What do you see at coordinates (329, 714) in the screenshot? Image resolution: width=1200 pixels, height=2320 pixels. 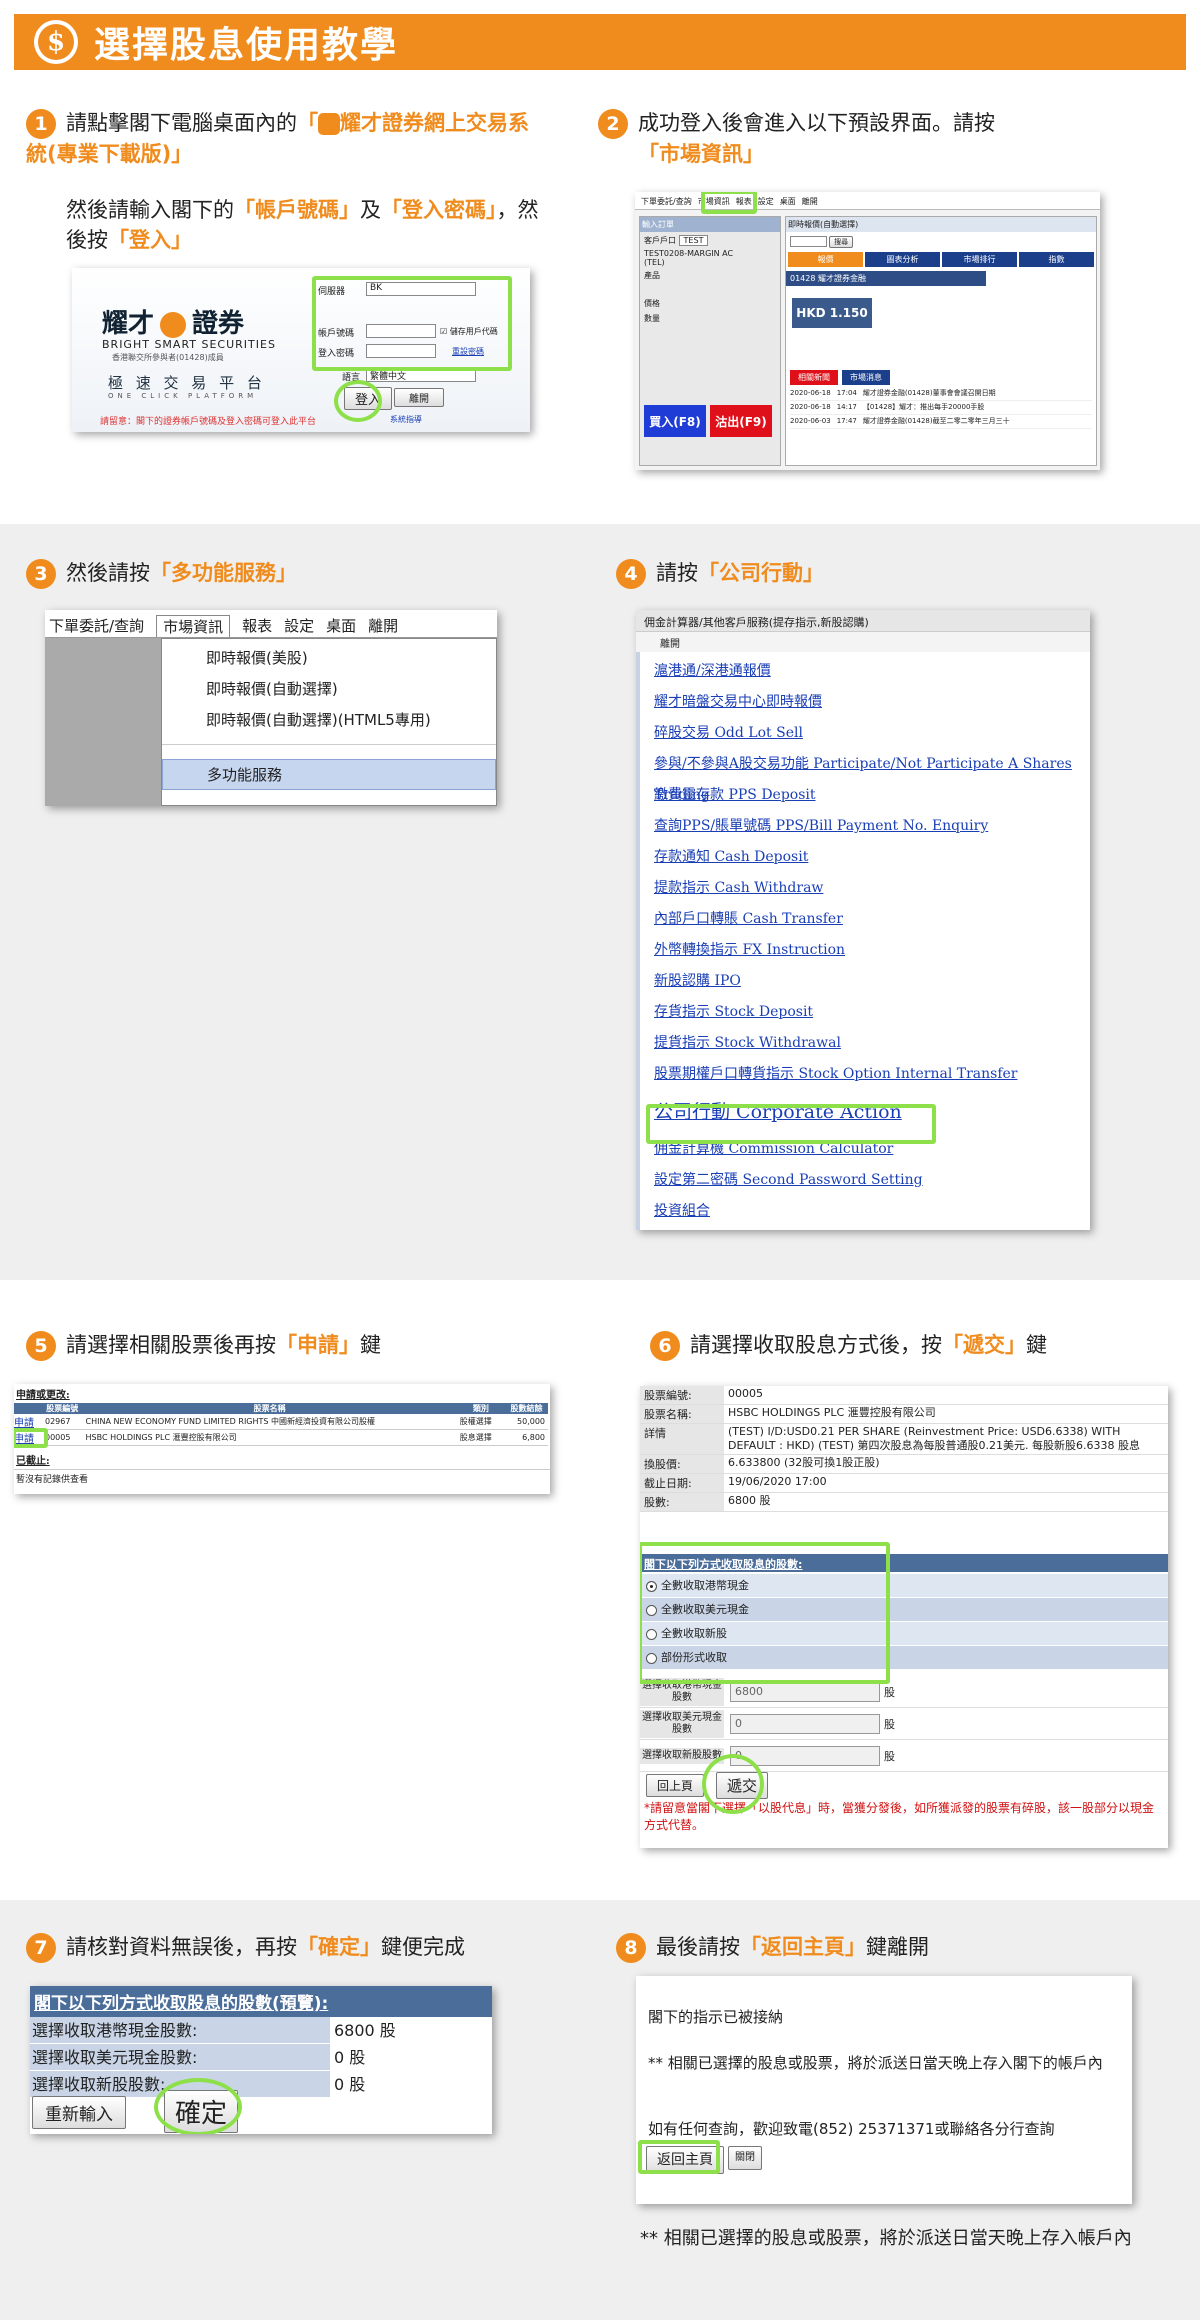 I see `menu-item-html5-quote: 即時報價(自動選擇)(HTML5專用)` at bounding box center [329, 714].